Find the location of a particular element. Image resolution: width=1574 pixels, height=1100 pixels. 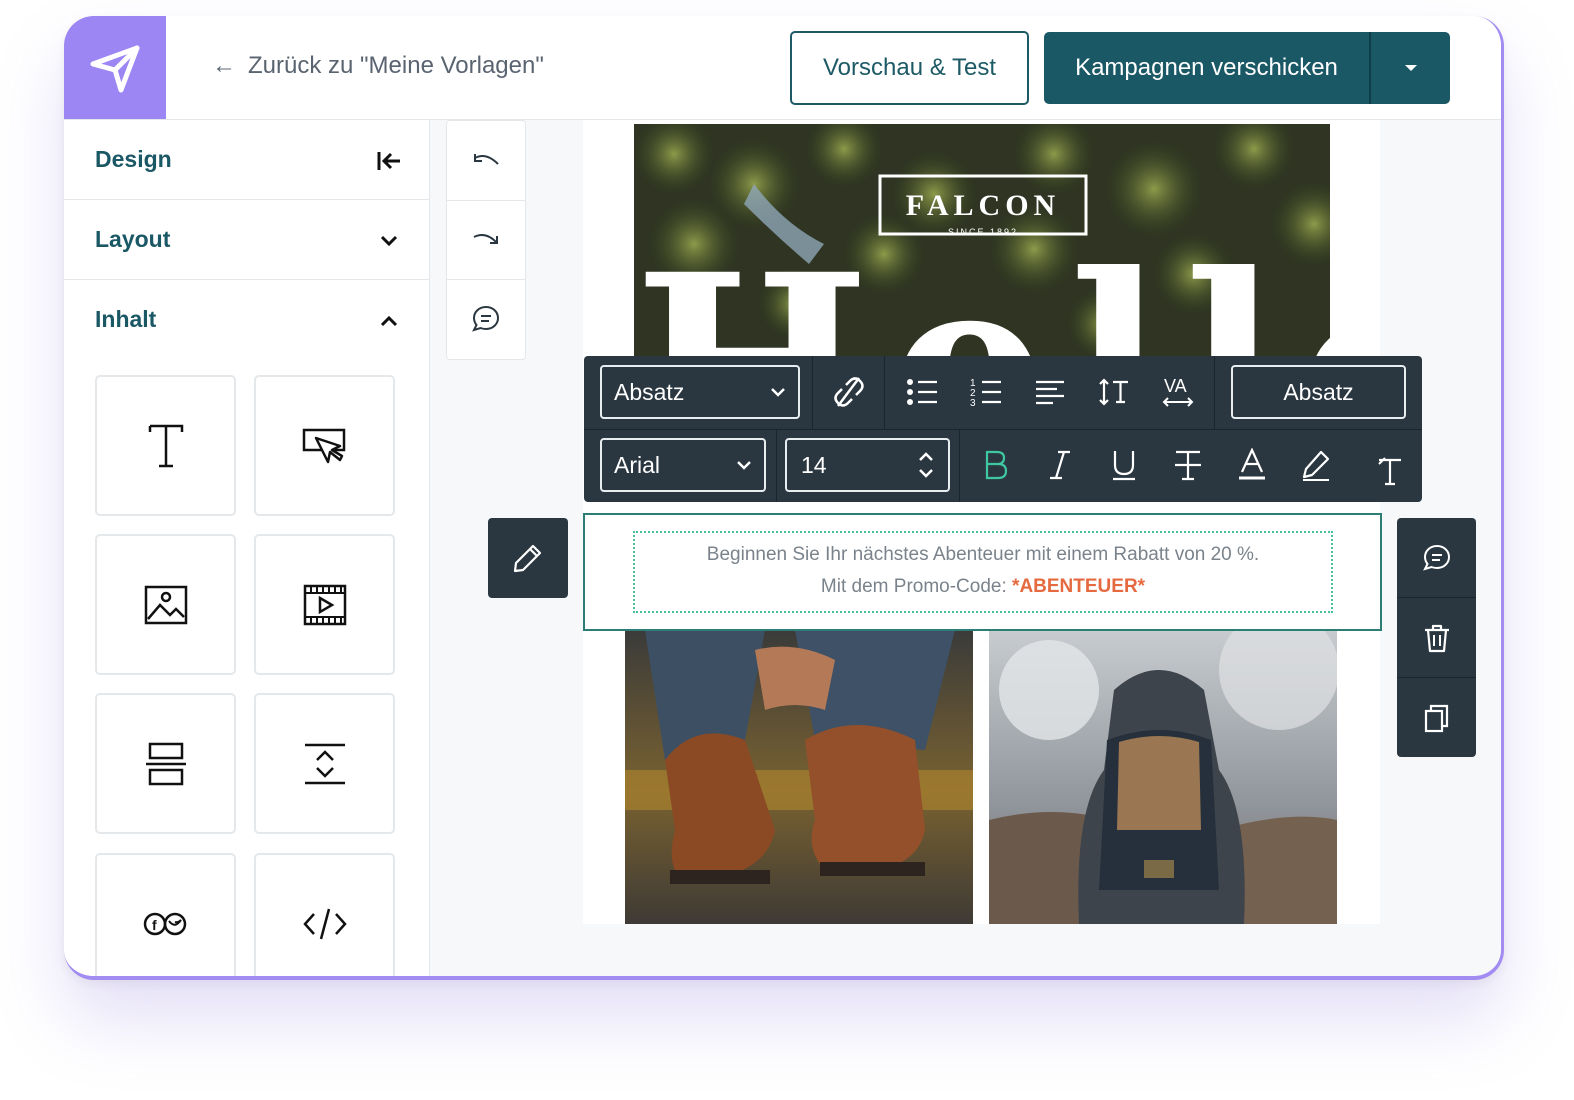

video-block-tile is located at coordinates (324, 604).